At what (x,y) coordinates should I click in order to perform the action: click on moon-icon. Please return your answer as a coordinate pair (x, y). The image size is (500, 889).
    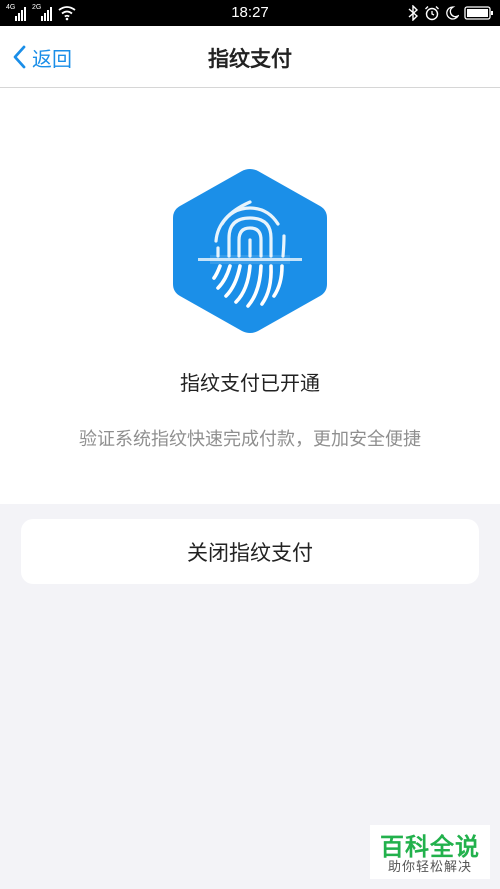
    Looking at the image, I should click on (452, 13).